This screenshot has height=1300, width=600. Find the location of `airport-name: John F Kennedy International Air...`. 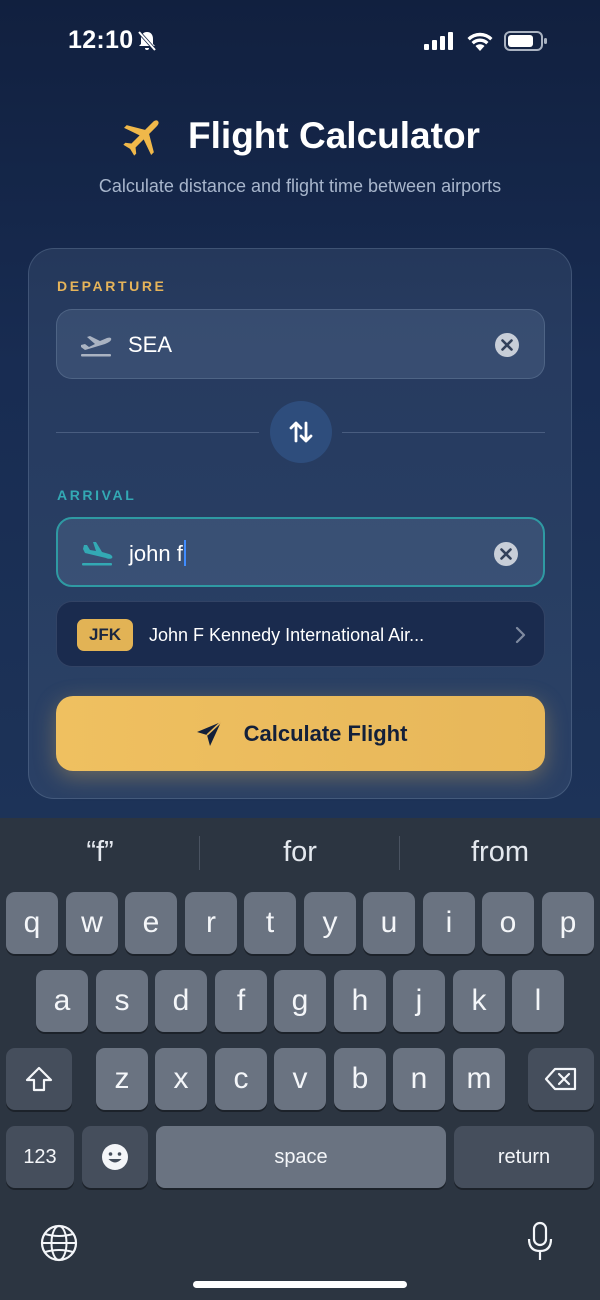

airport-name: John F Kennedy International Air... is located at coordinates (287, 635).